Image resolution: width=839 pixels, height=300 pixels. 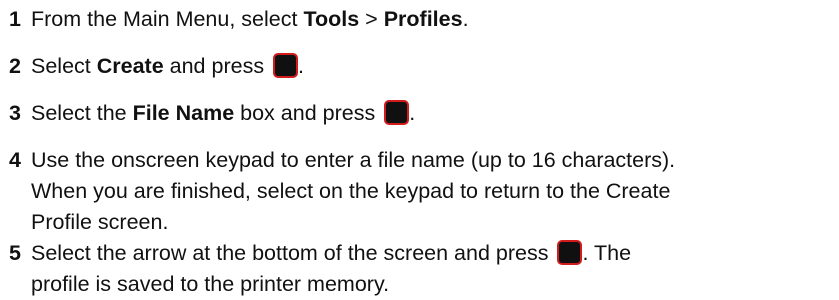 I want to click on step-number: 4, so click(x=15, y=160).